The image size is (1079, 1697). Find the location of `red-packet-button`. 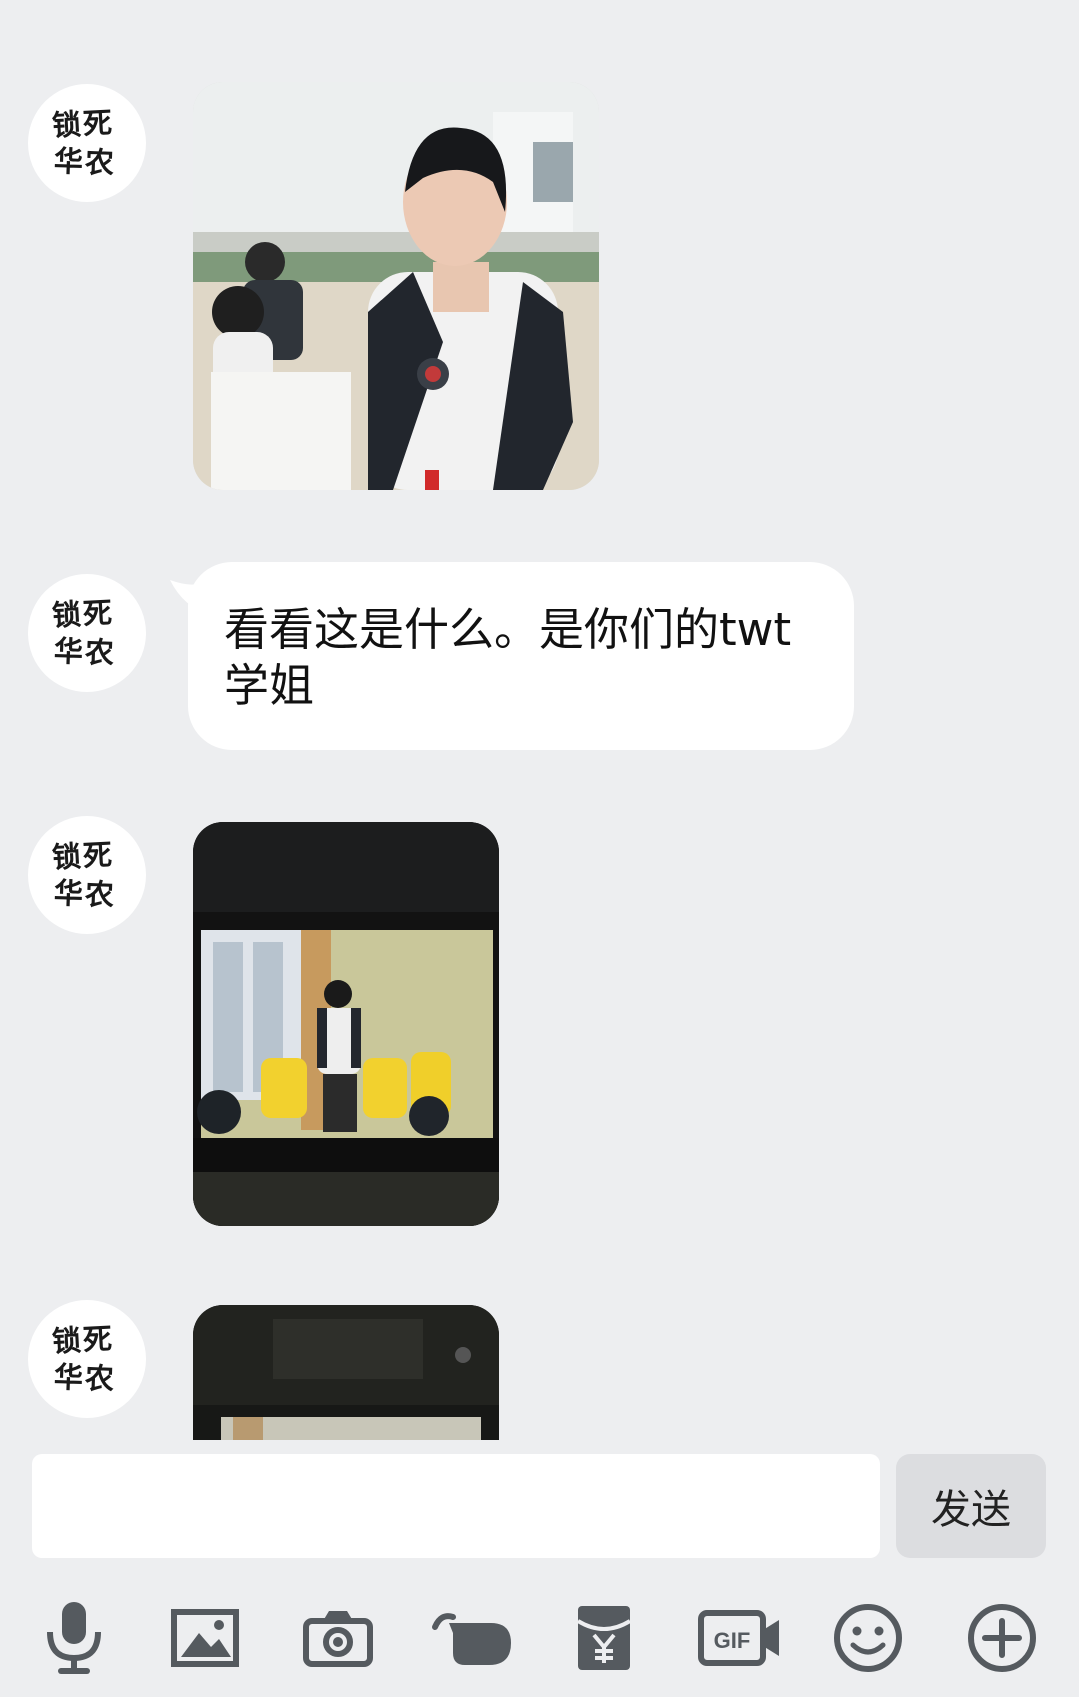

red-packet-button is located at coordinates (604, 1638).